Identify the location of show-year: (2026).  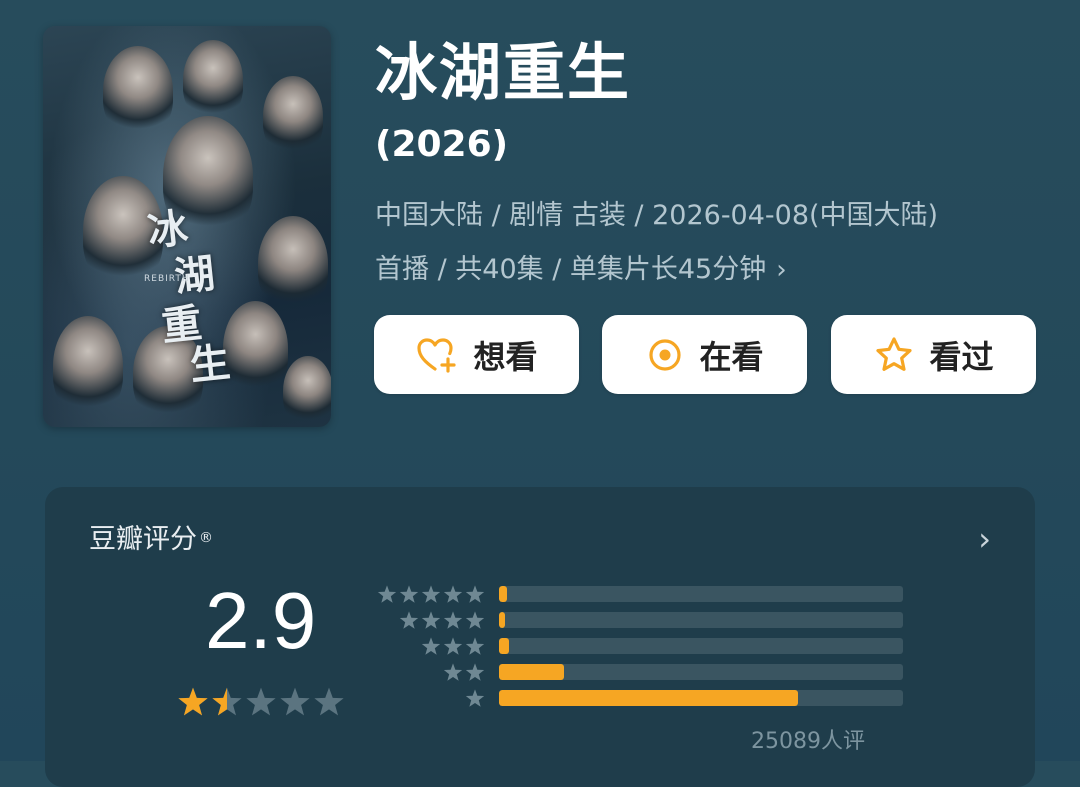
(442, 144).